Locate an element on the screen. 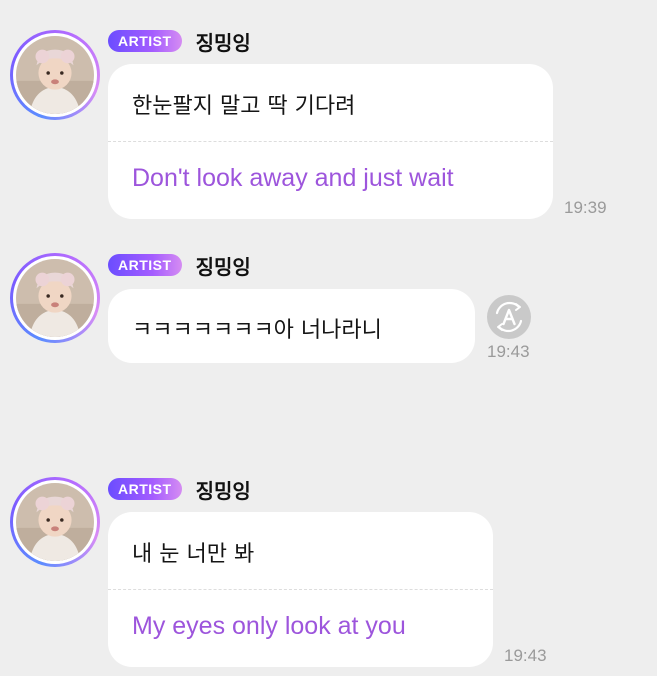  message-text: 한눈팔지 말고 딱 기다려 is located at coordinates (244, 106).